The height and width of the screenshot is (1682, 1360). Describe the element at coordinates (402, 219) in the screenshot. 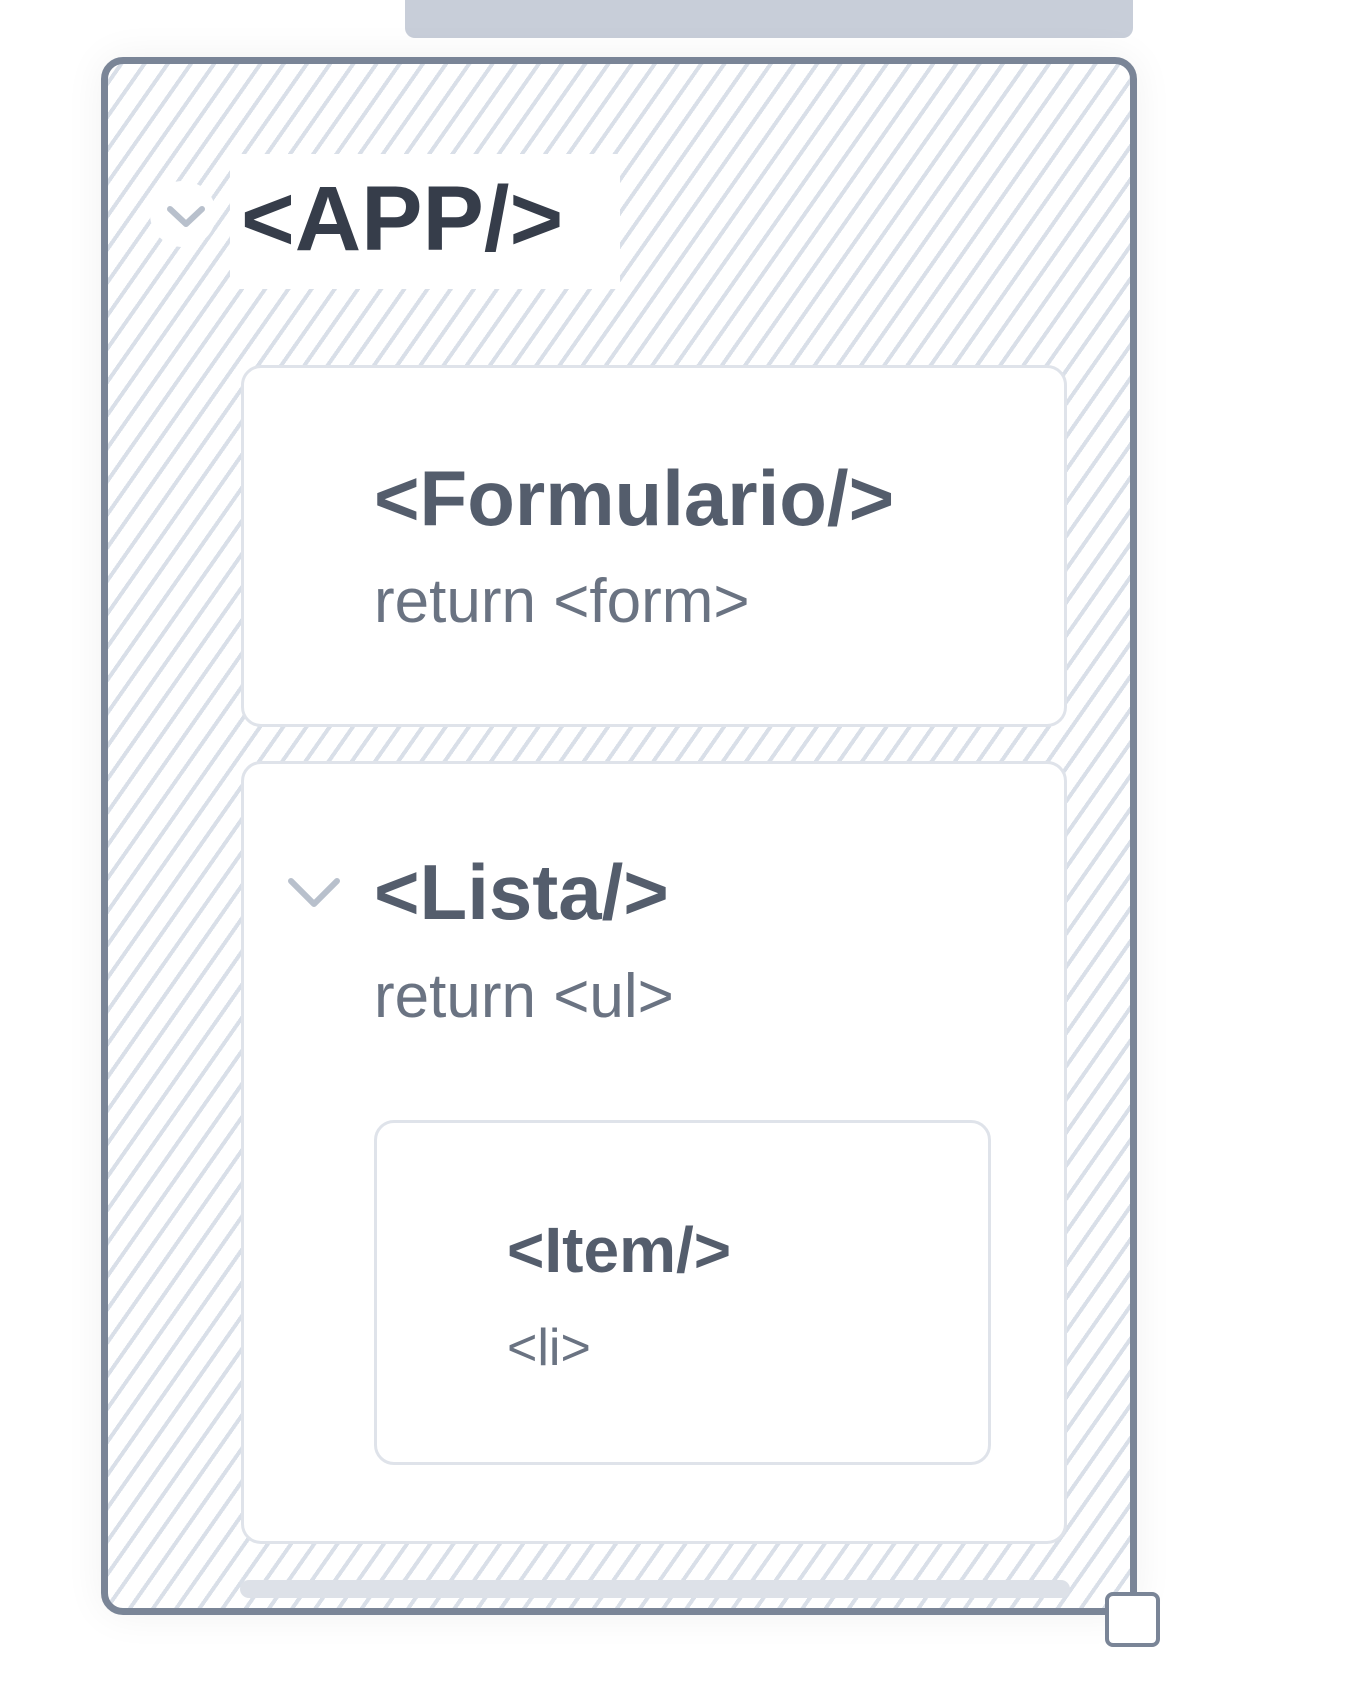

I see `app-title: <APP/>` at that location.